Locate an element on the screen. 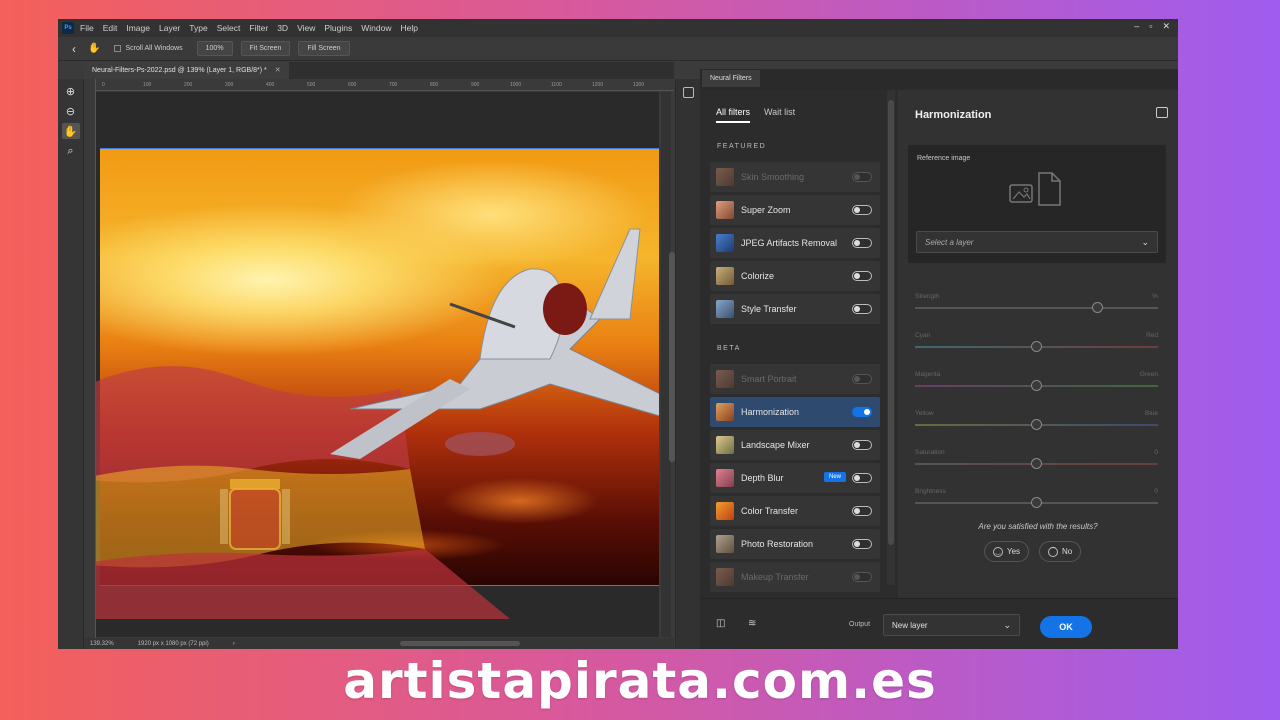 This screenshot has height=720, width=1280. zoom-in-icon: ⊕ is located at coordinates (71, 91).